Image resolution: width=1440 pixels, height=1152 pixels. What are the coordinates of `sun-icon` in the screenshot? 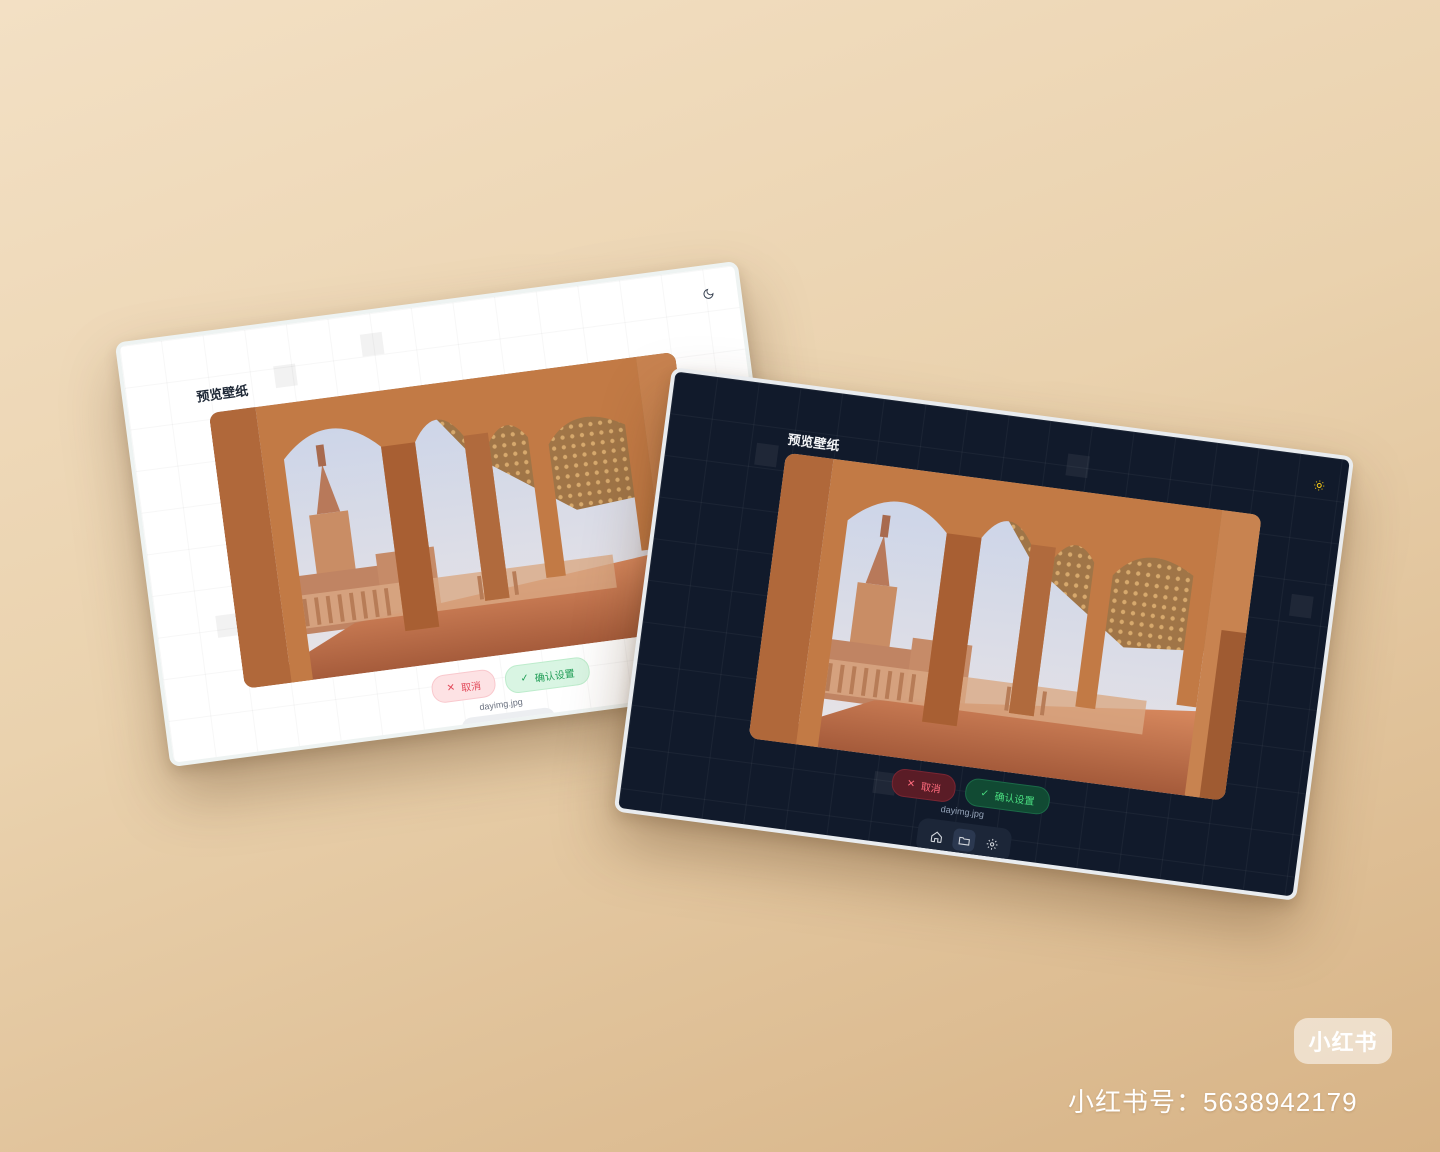 It's located at (1319, 485).